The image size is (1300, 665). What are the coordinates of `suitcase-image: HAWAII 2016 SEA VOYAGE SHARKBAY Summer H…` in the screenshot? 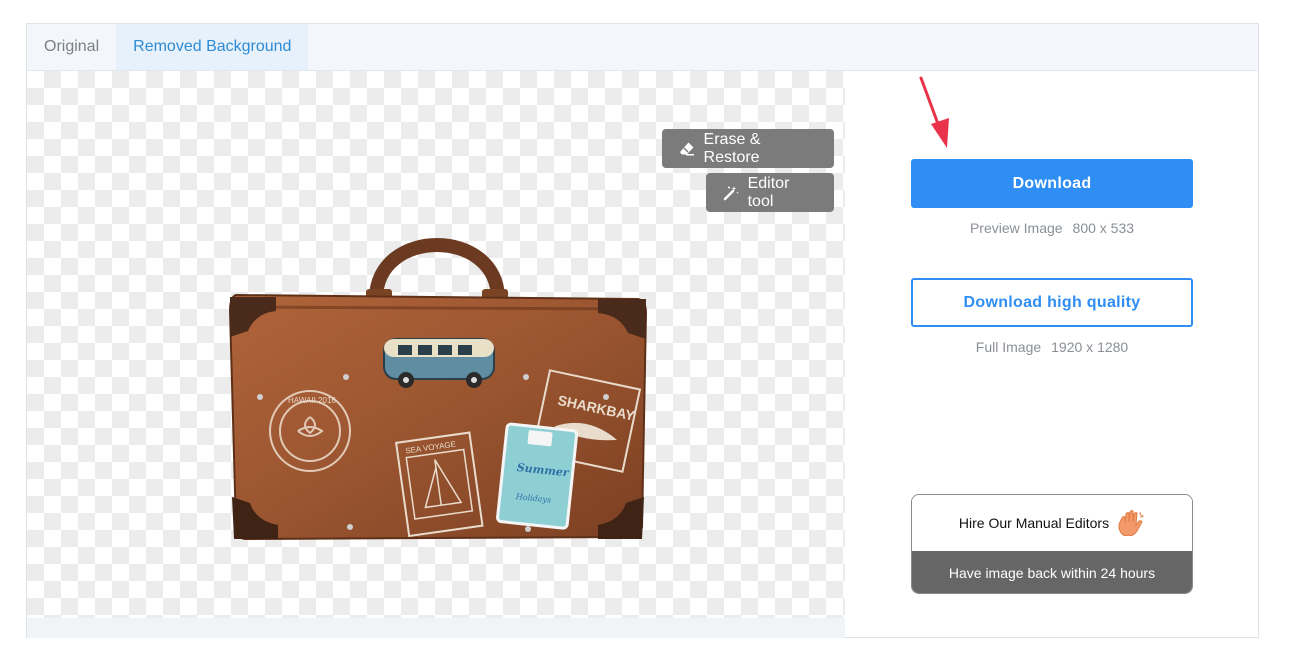 It's located at (438, 389).